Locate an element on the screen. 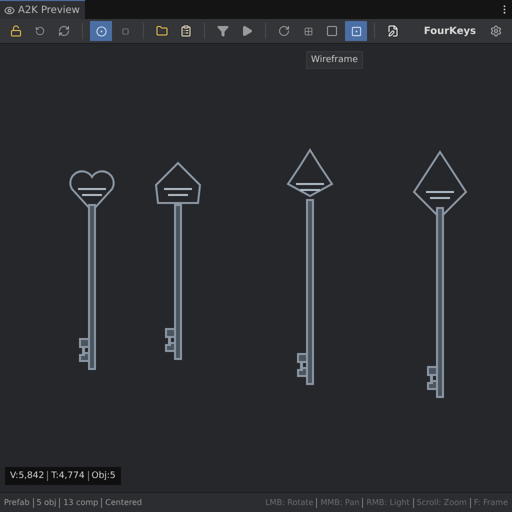 This screenshot has height=512, width=512. status-text: 13 comp is located at coordinates (80, 502).